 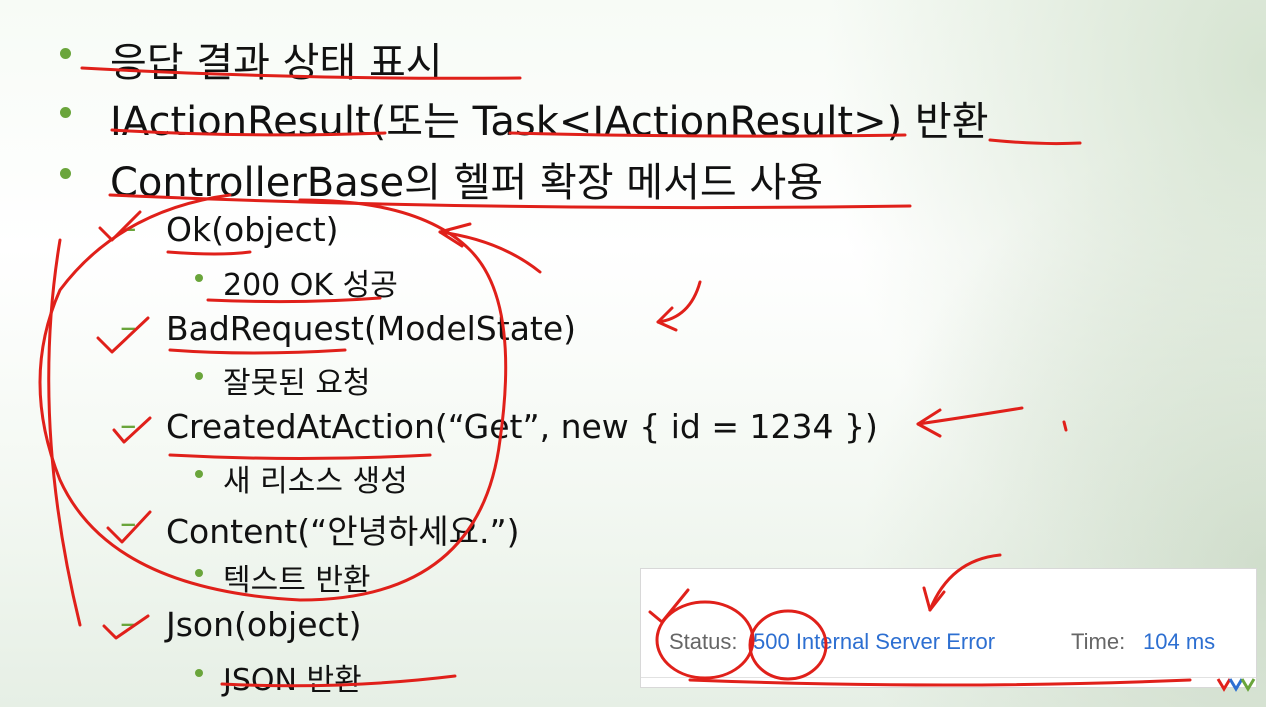 What do you see at coordinates (297, 580) in the screenshot?
I see `sub-item-desc-text: 텍스트 반환` at bounding box center [297, 580].